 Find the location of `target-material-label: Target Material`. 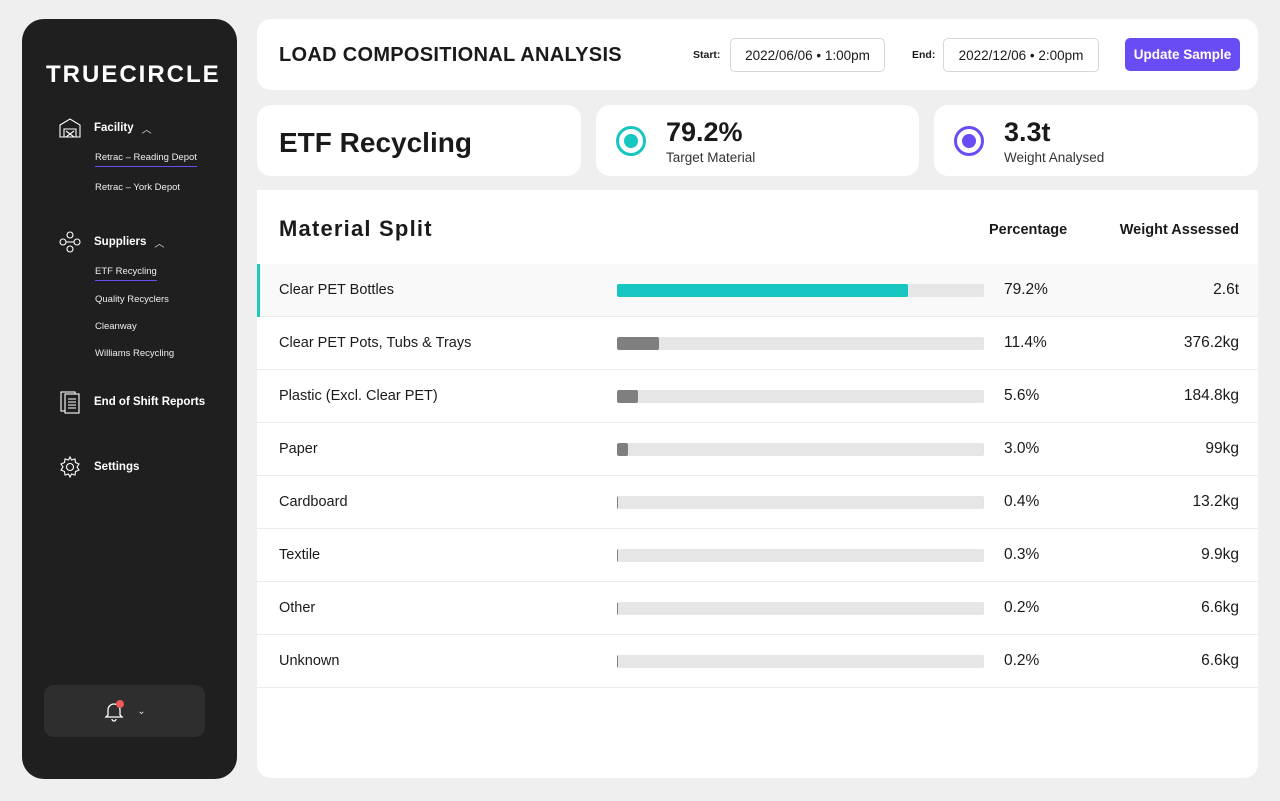

target-material-label: Target Material is located at coordinates (711, 157).